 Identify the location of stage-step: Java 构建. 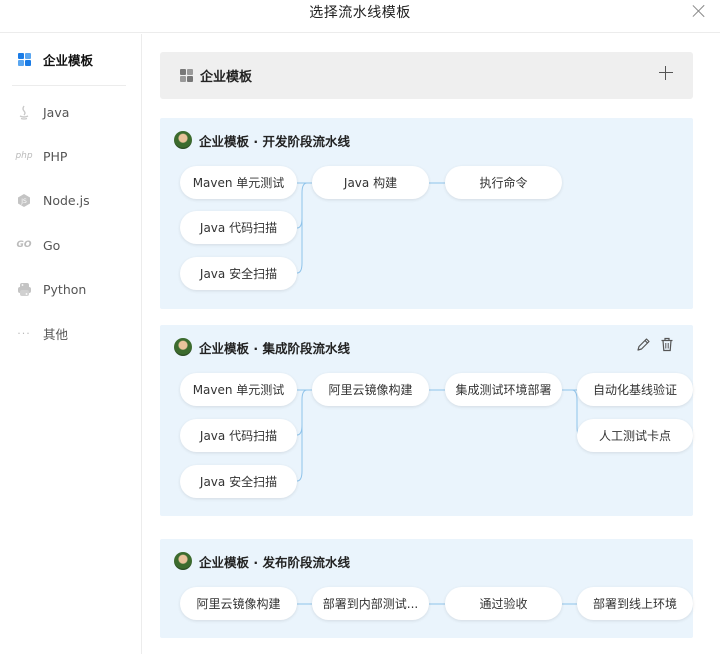
(370, 182).